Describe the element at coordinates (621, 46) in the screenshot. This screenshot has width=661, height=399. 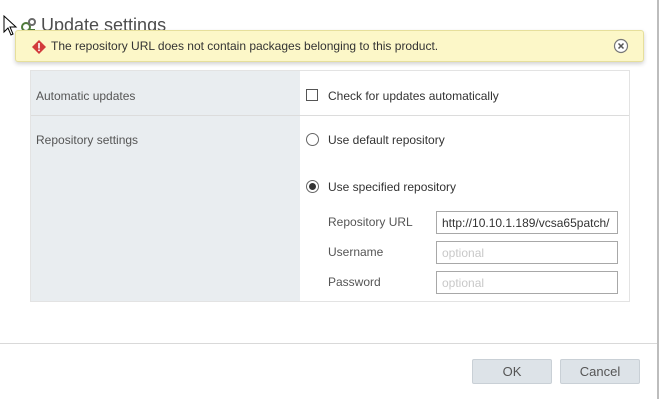
I see `close-icon` at that location.